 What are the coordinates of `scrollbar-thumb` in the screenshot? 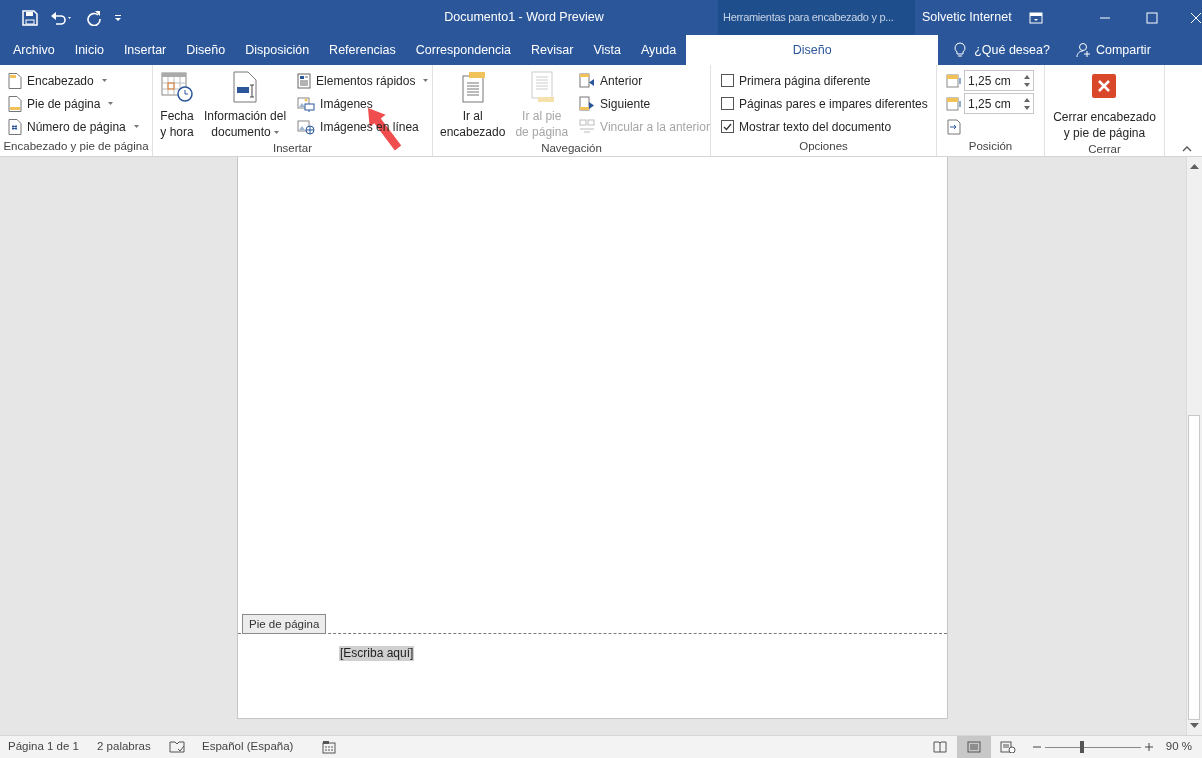 It's located at (1194, 567).